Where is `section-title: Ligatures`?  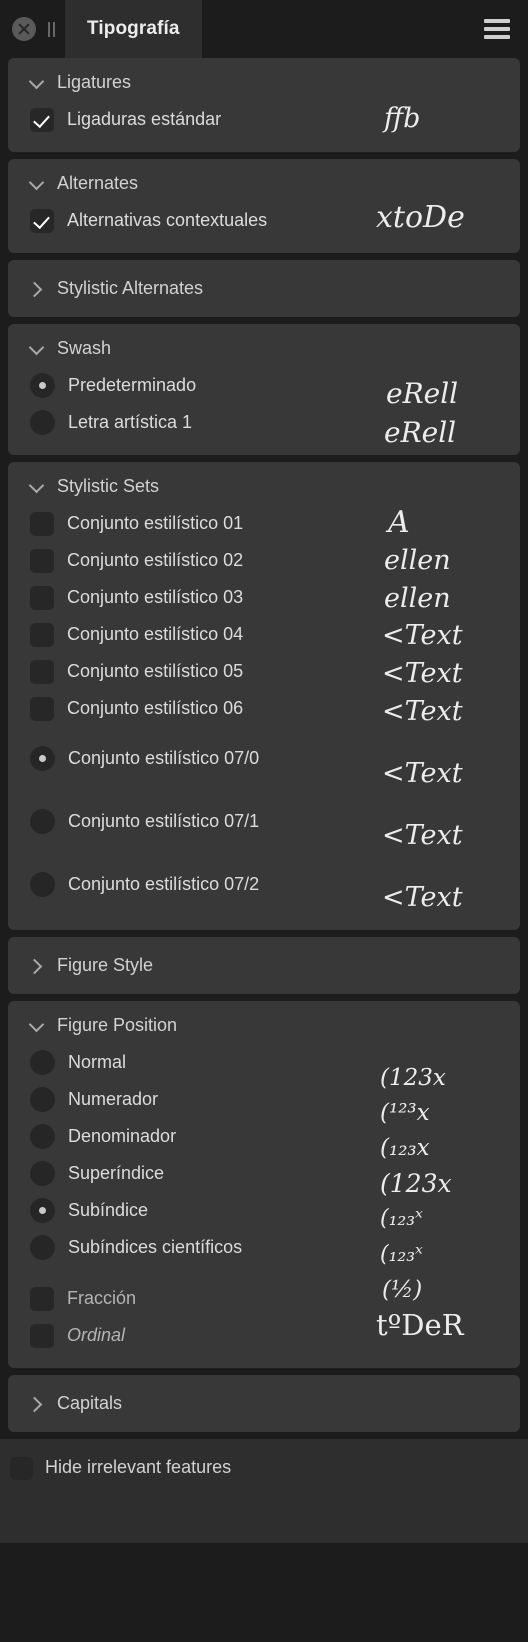 section-title: Ligatures is located at coordinates (94, 82).